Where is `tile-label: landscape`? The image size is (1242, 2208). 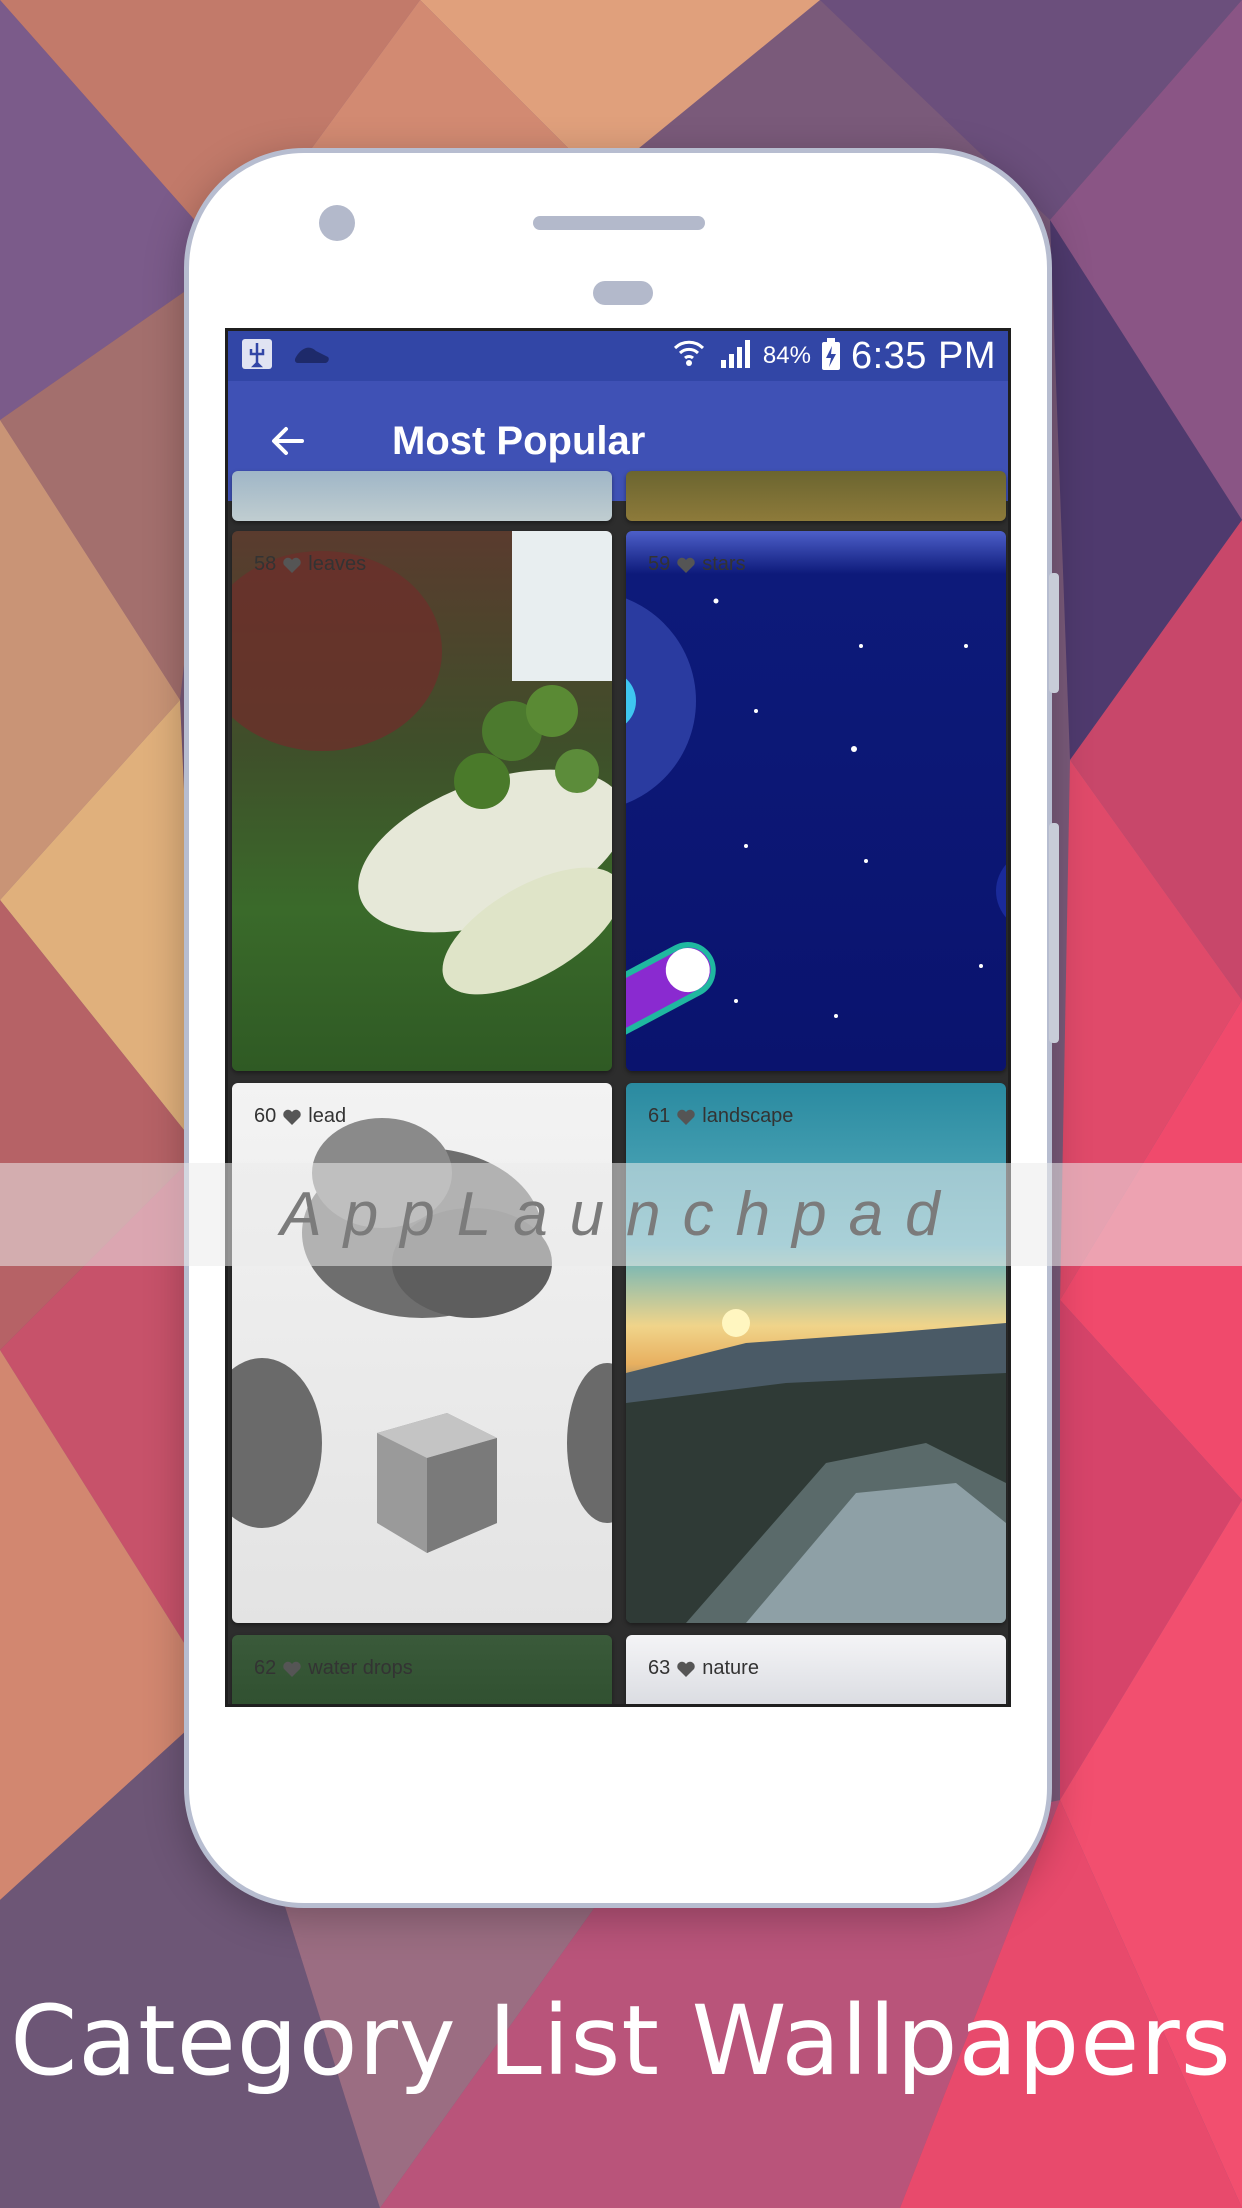 tile-label: landscape is located at coordinates (748, 1116).